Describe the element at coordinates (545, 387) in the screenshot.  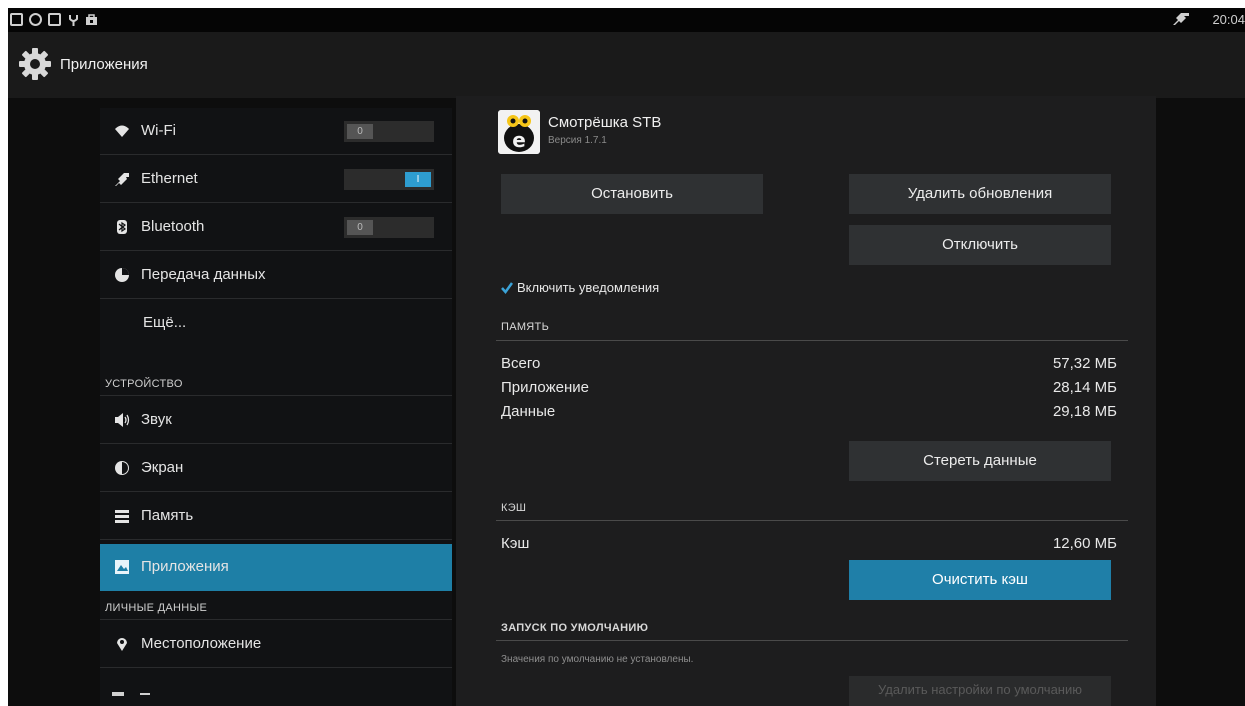
I see `storage-app-label: Приложение` at that location.